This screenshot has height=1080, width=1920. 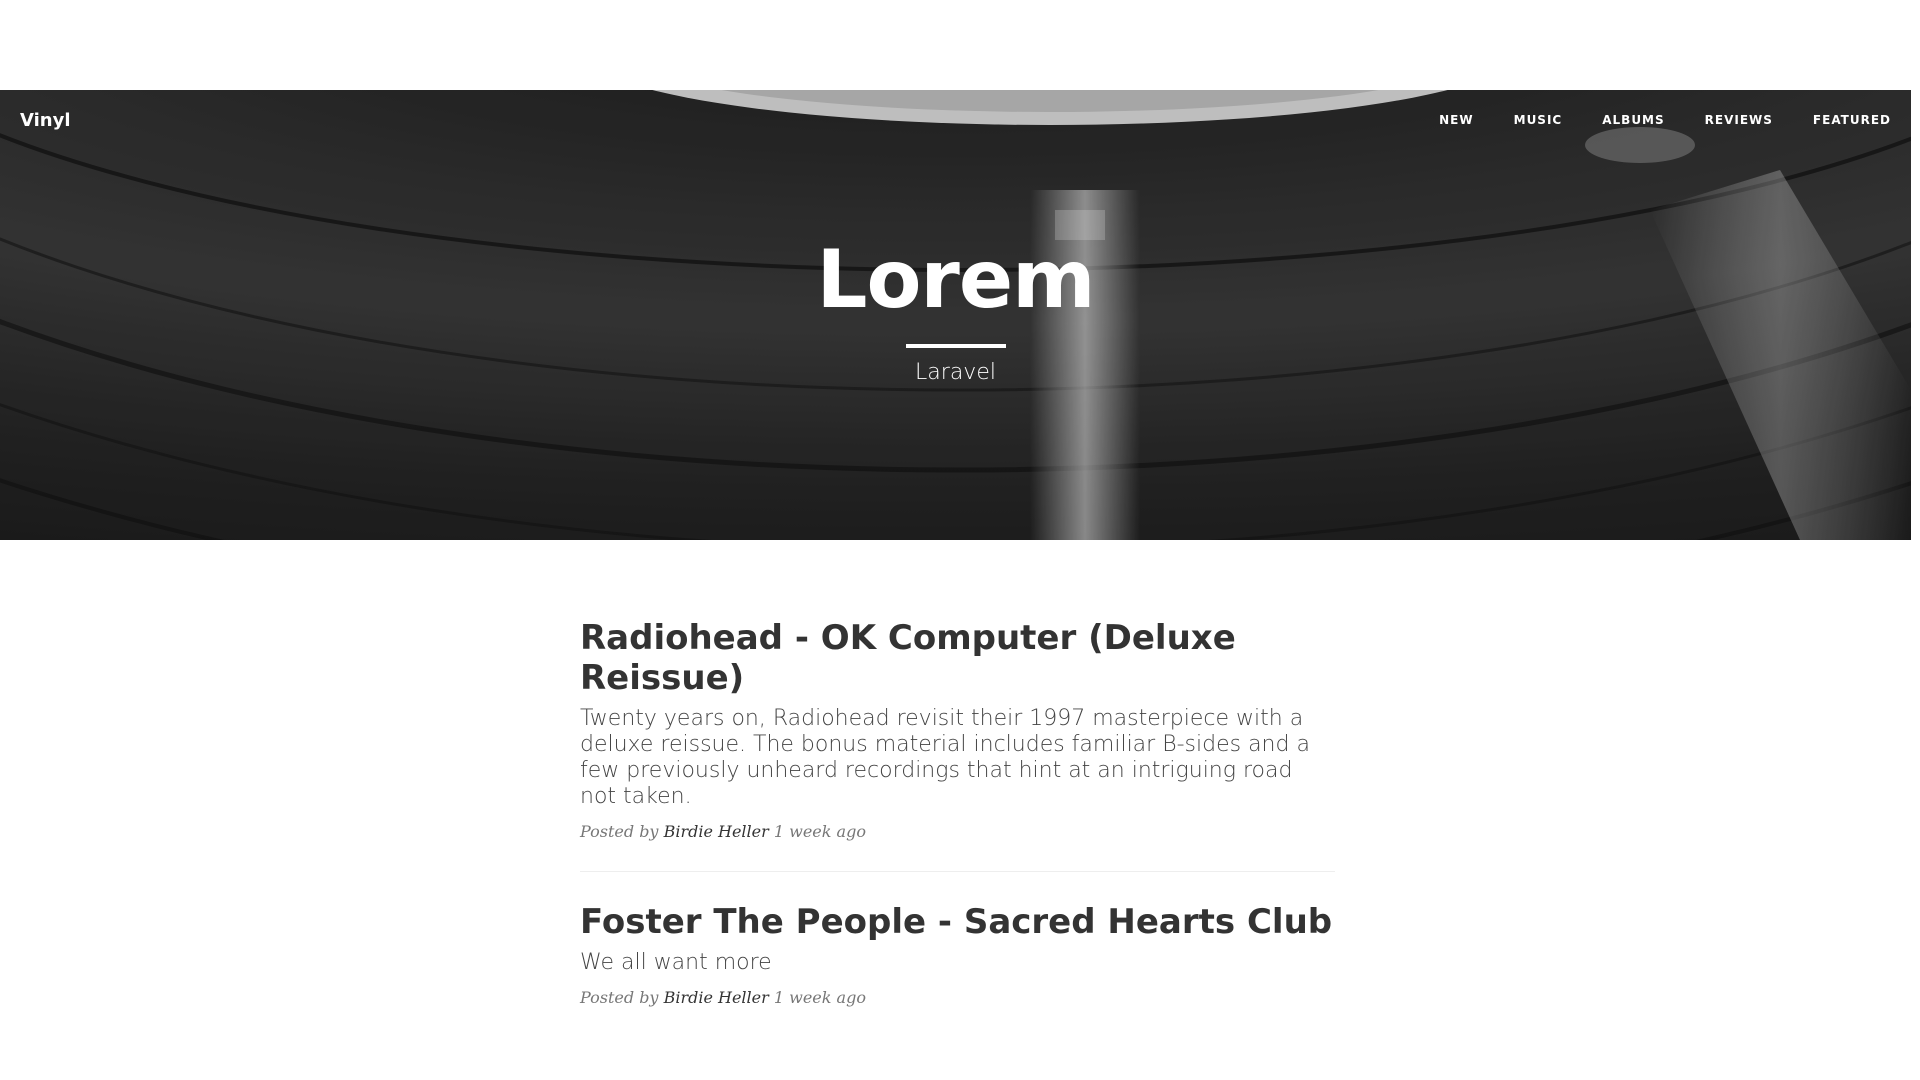 What do you see at coordinates (955, 346) in the screenshot?
I see `hero-divider` at bounding box center [955, 346].